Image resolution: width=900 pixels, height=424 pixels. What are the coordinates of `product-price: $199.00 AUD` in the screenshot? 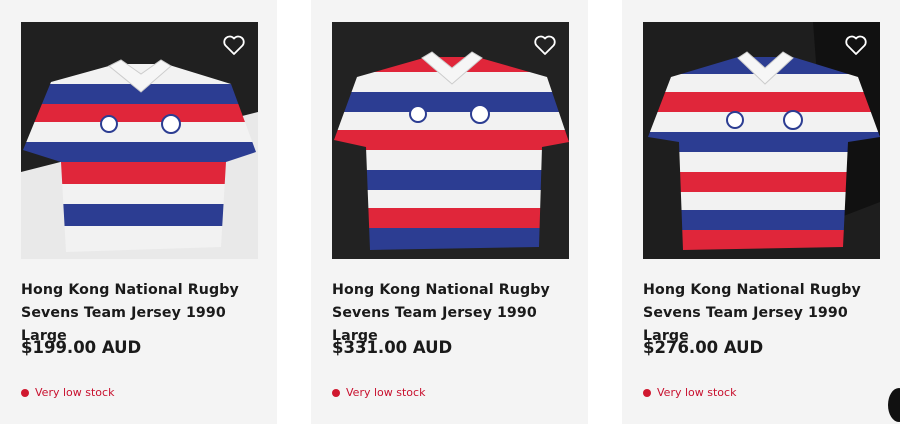 It's located at (81, 347).